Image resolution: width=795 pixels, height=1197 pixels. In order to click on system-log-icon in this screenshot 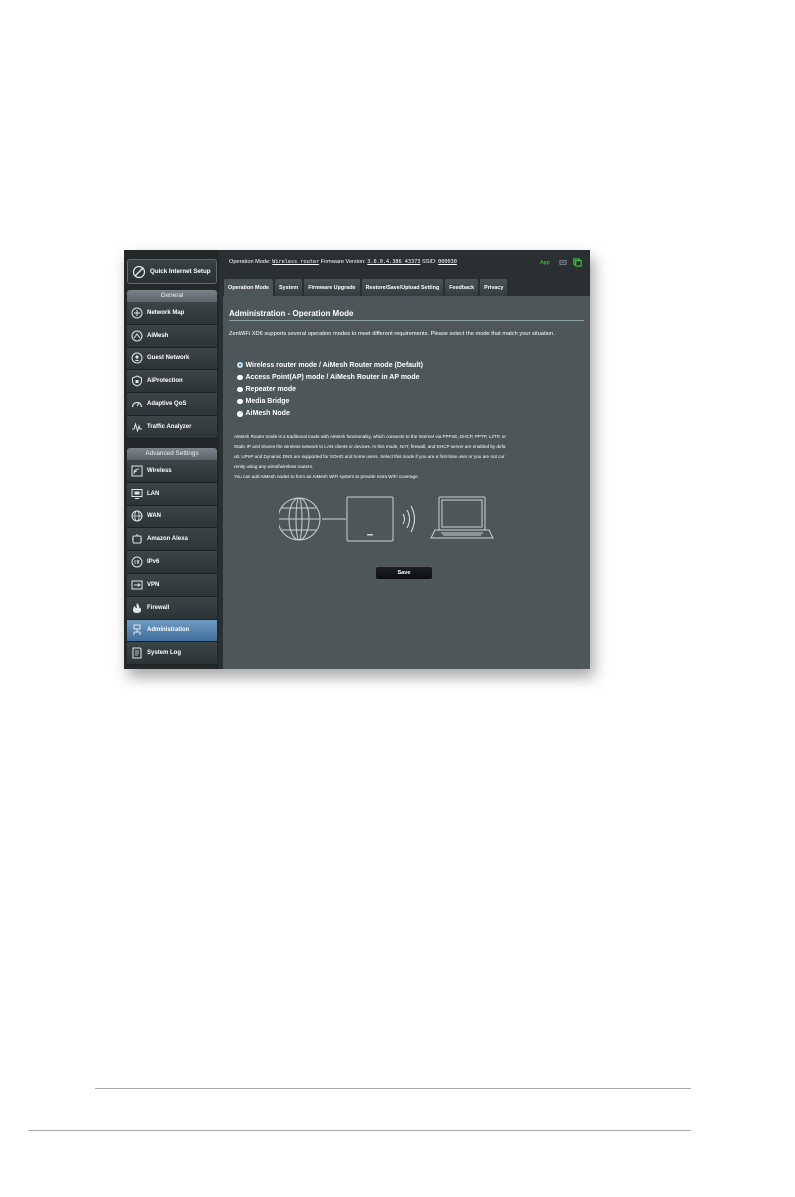, I will do `click(137, 653)`.